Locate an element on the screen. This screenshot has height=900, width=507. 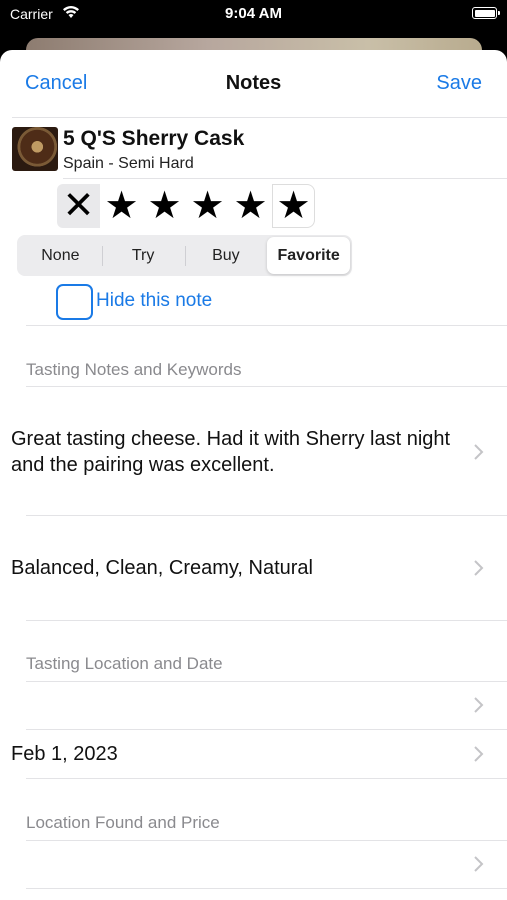
cheese-name: 5 Q'S Sherry Cask is located at coordinates (154, 138).